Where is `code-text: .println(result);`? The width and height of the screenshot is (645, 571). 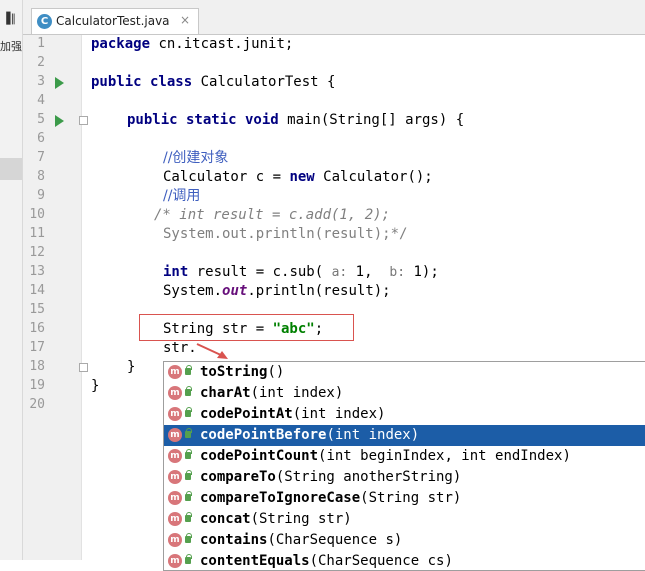
code-text: .println(result); is located at coordinates (319, 291).